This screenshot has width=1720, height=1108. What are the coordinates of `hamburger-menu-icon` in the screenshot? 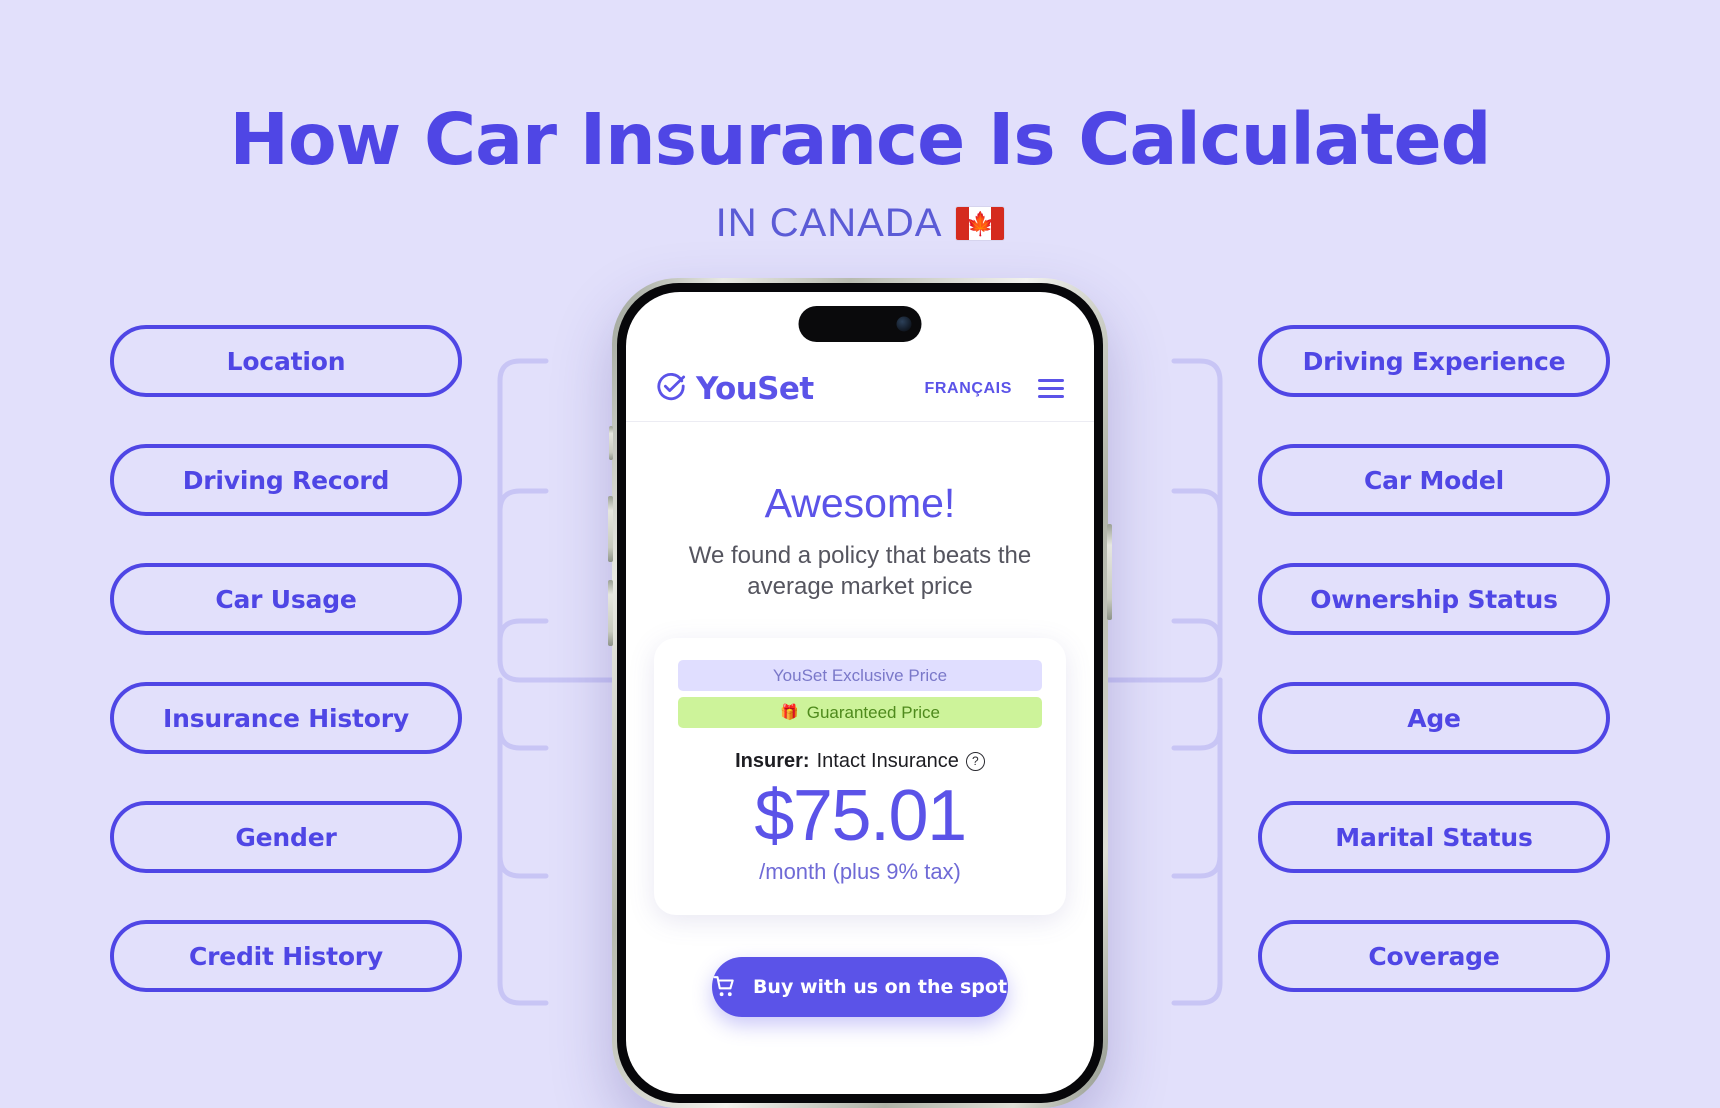 It's located at (1051, 388).